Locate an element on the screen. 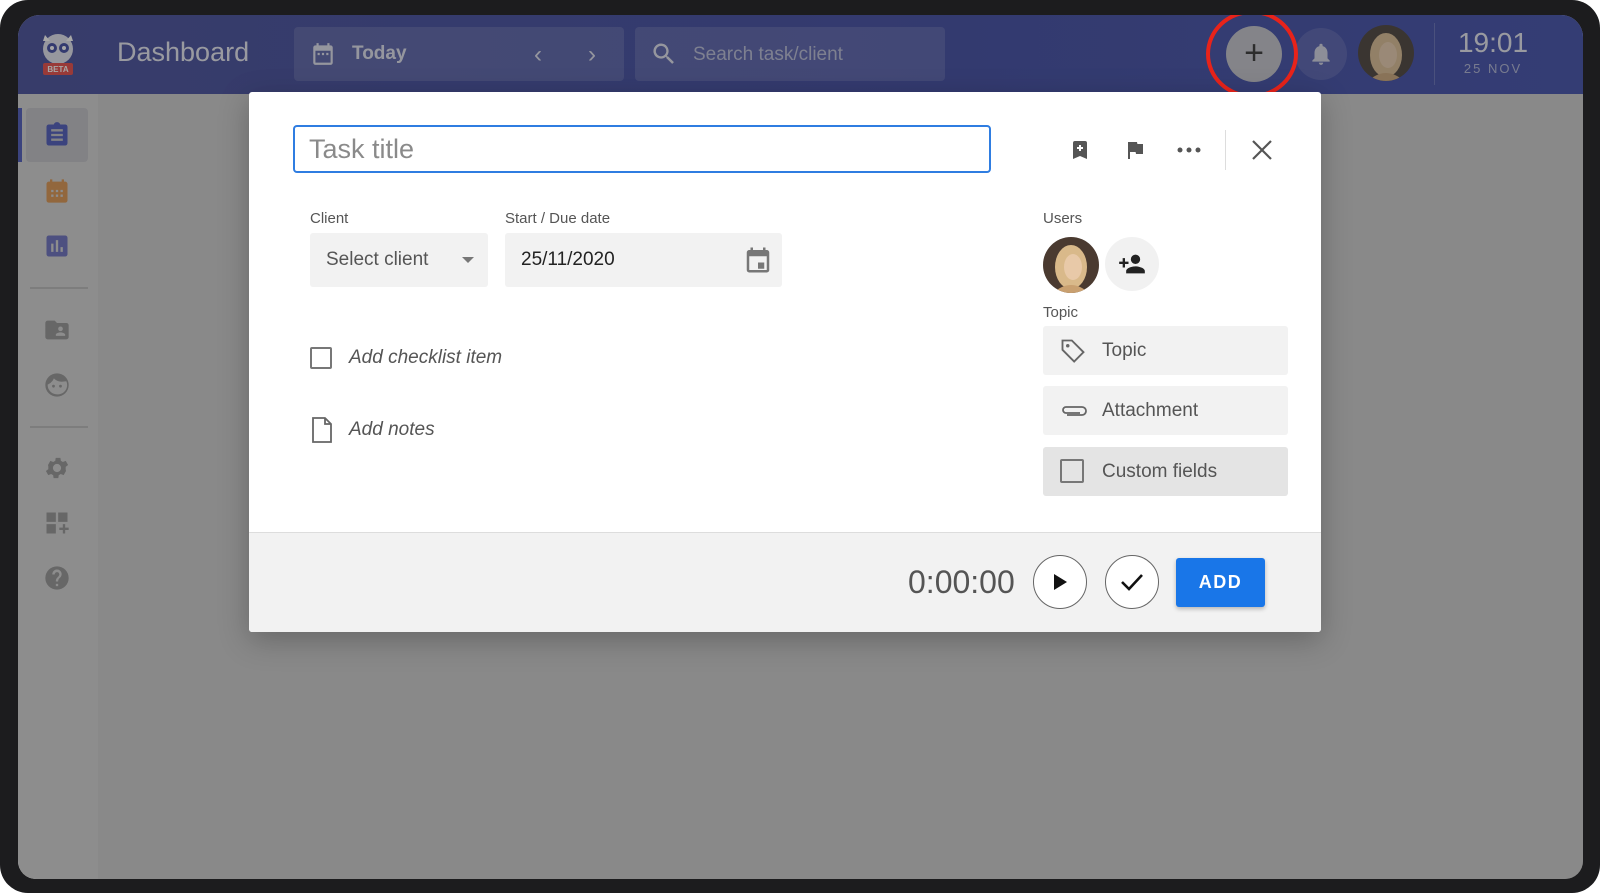 The image size is (1600, 893). check-icon is located at coordinates (1132, 582).